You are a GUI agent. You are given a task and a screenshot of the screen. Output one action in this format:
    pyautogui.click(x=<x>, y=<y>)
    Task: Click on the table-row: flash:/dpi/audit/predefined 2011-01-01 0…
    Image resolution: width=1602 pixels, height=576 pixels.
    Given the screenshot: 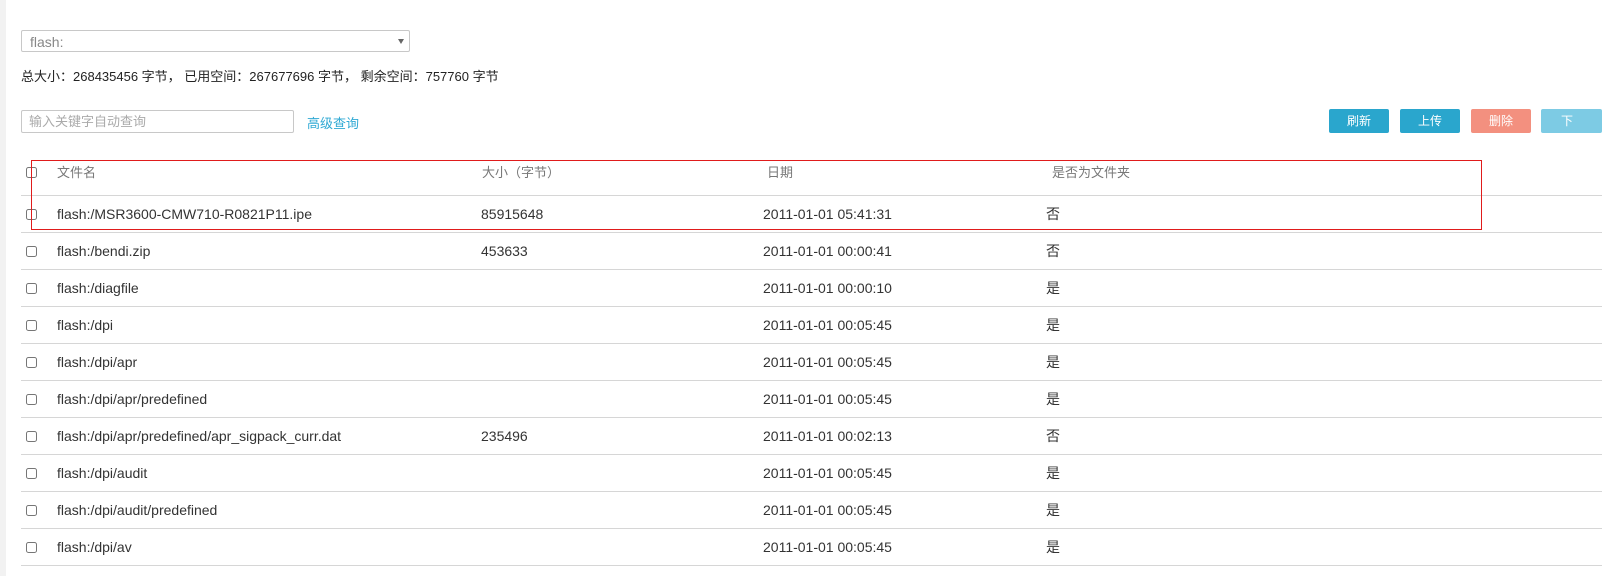 What is the action you would take?
    pyautogui.click(x=811, y=510)
    